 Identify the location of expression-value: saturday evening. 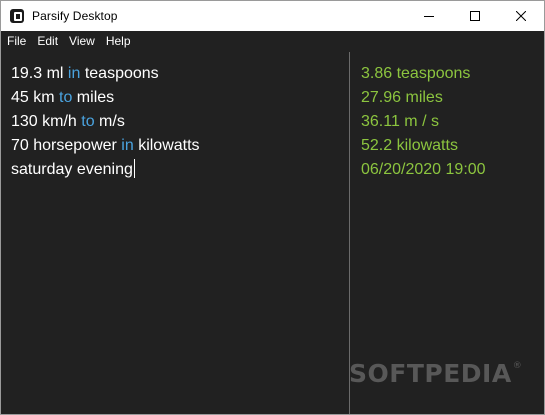
(72, 169).